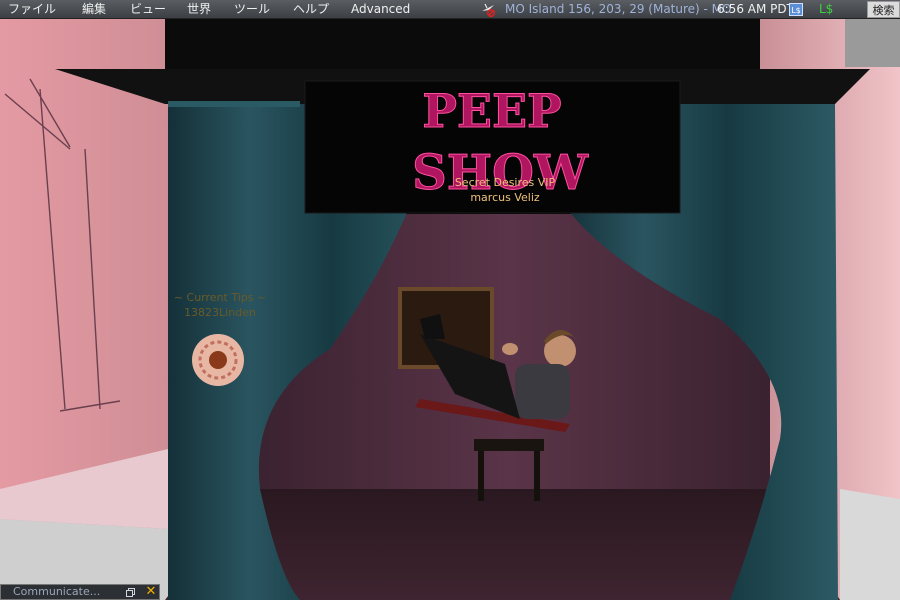  Describe the element at coordinates (32, 9) in the screenshot. I see `menu-file: ファイル` at that location.